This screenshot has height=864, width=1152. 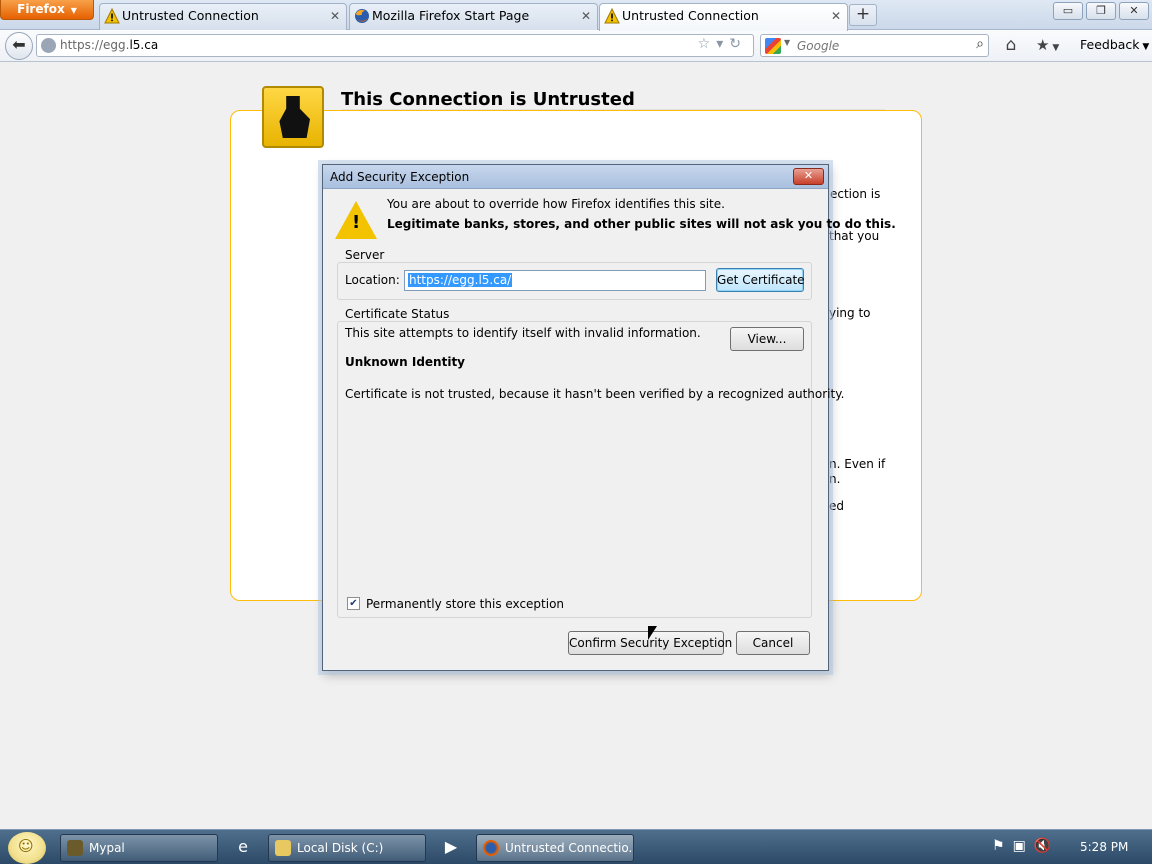 I want to click on feedback-button: Feedback ▼, so click(x=1114, y=46).